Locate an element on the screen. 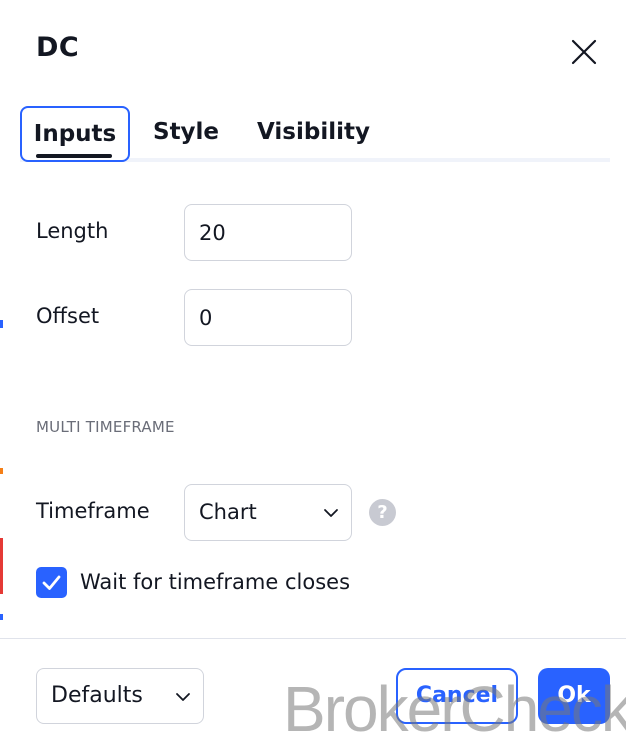 This screenshot has height=750, width=626. close-button is located at coordinates (584, 52).